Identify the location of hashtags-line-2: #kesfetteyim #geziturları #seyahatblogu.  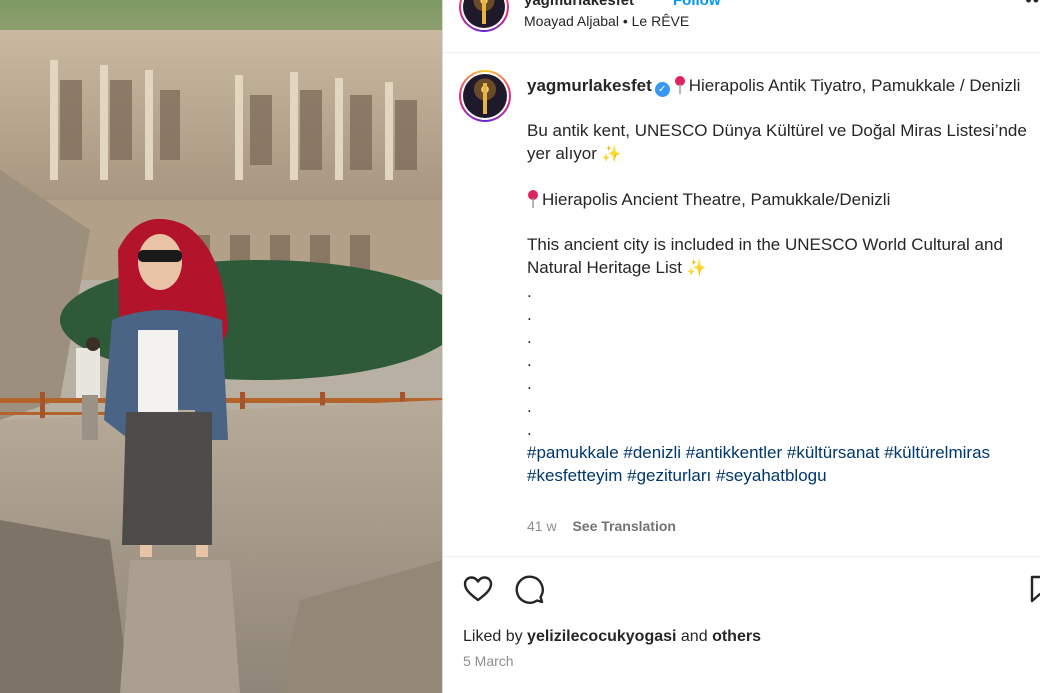
(783, 475).